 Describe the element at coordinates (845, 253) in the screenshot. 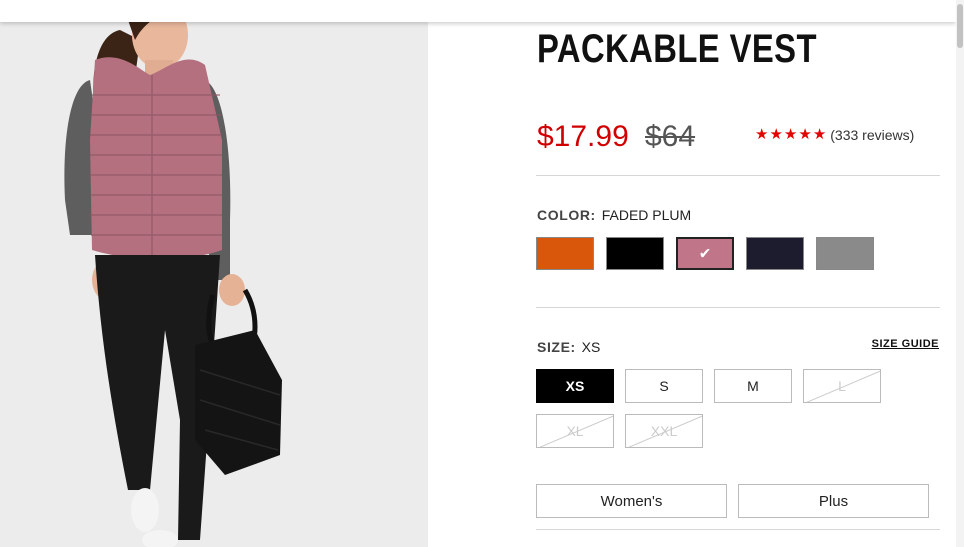

I see `color-swatch-gray` at that location.